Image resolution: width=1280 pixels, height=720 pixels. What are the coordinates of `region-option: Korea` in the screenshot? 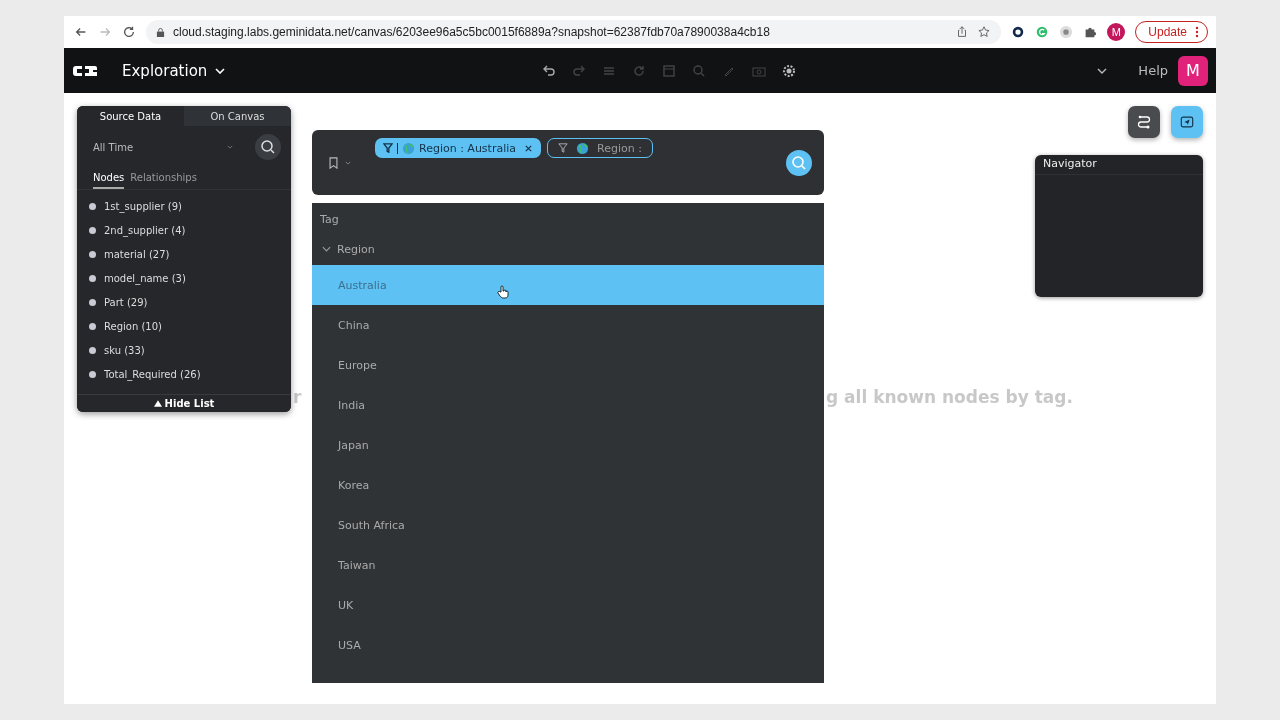 It's located at (568, 485).